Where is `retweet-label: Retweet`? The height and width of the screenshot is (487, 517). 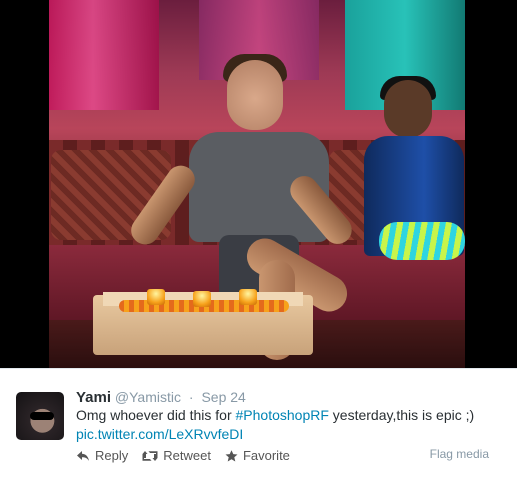 retweet-label: Retweet is located at coordinates (187, 455).